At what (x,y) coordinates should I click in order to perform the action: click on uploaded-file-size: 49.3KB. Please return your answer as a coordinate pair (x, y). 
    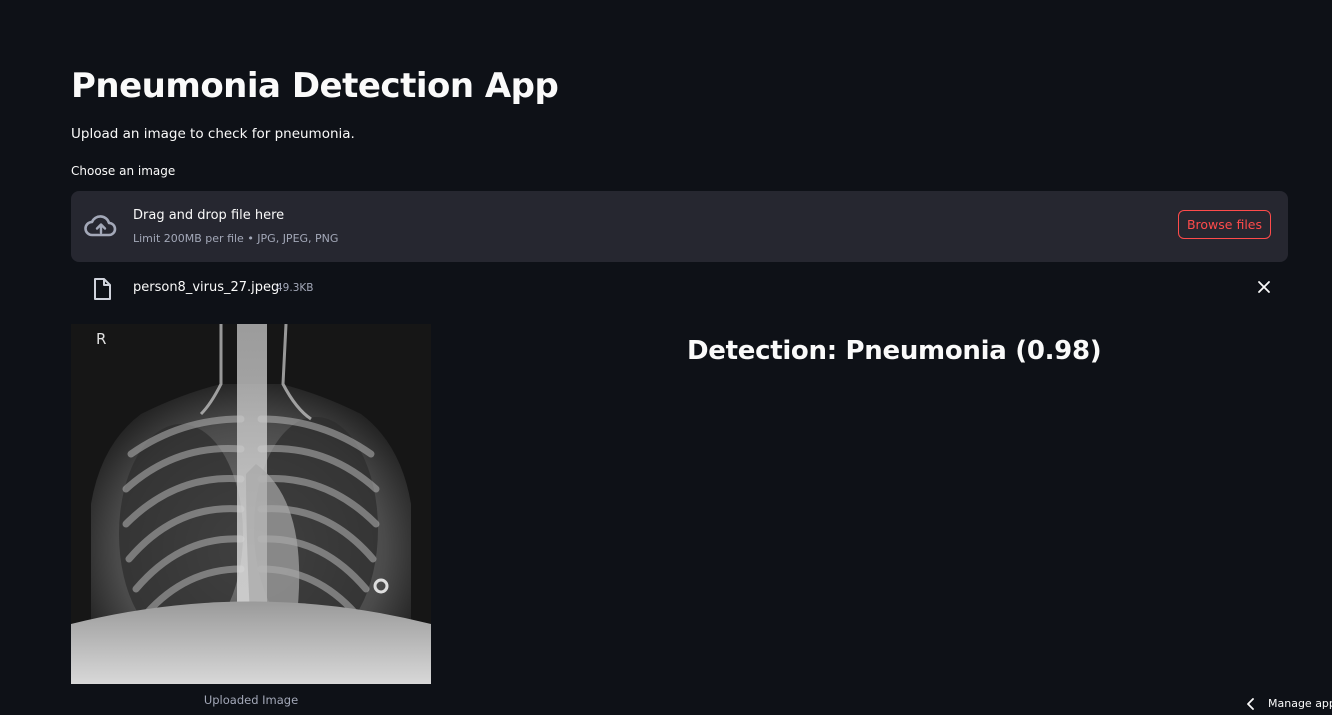
    Looking at the image, I should click on (295, 288).